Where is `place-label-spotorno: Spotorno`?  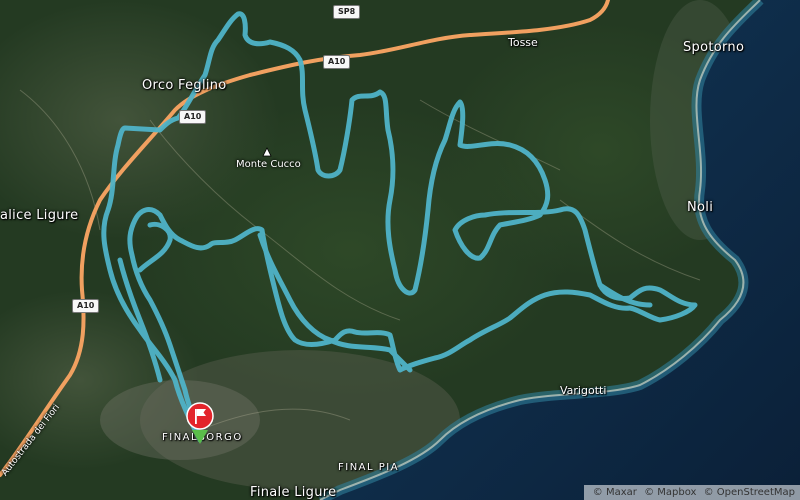 place-label-spotorno: Spotorno is located at coordinates (714, 47).